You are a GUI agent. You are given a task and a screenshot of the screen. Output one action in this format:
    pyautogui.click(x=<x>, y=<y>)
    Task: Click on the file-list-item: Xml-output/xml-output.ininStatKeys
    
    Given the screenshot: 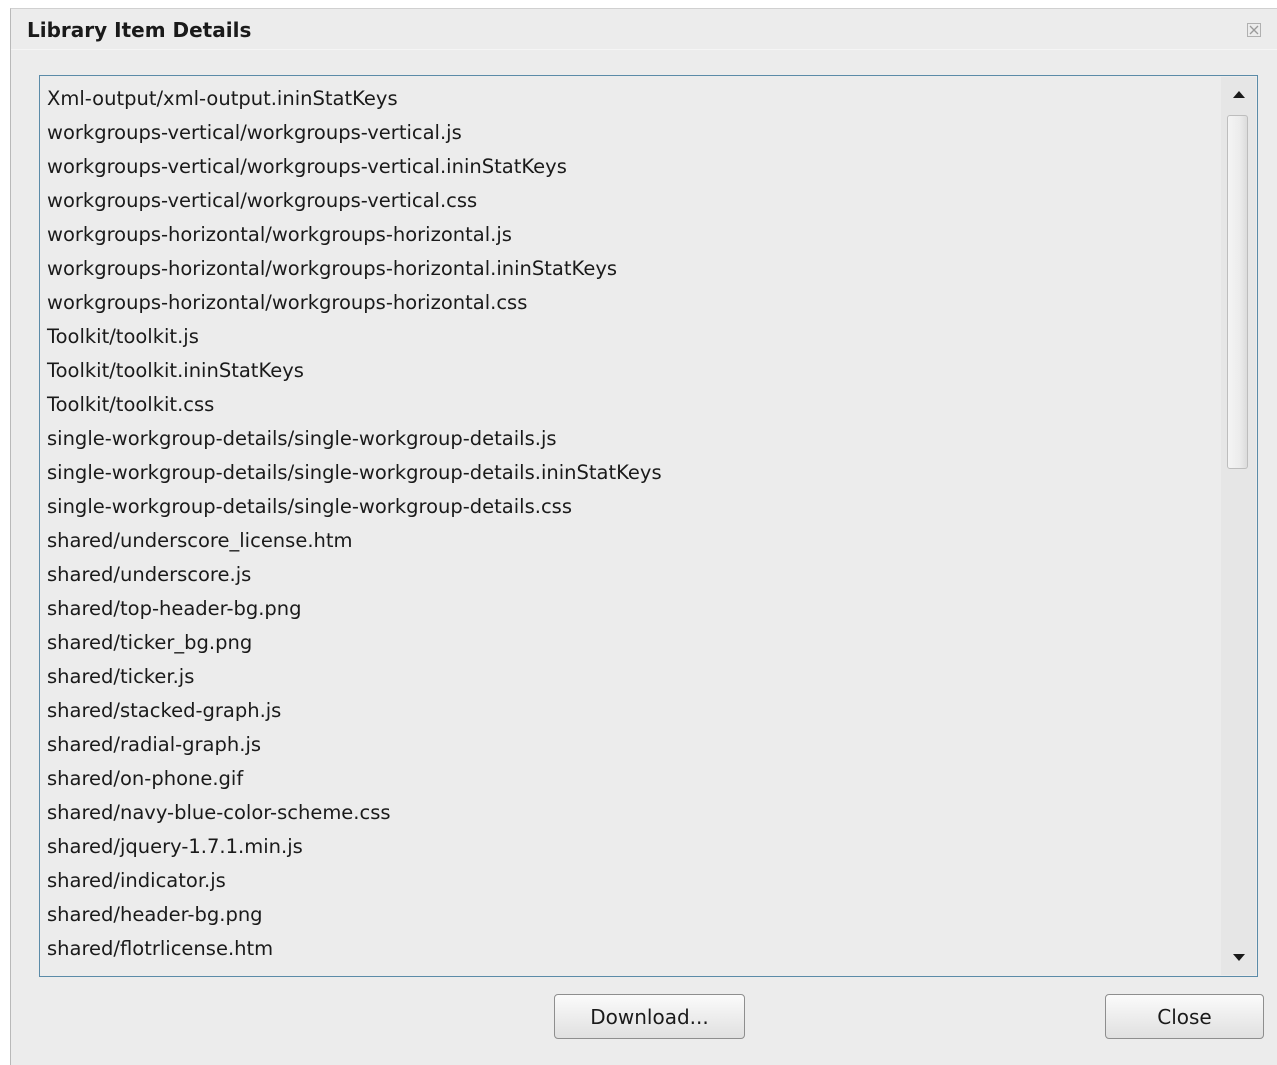 What is the action you would take?
    pyautogui.click(x=632, y=99)
    